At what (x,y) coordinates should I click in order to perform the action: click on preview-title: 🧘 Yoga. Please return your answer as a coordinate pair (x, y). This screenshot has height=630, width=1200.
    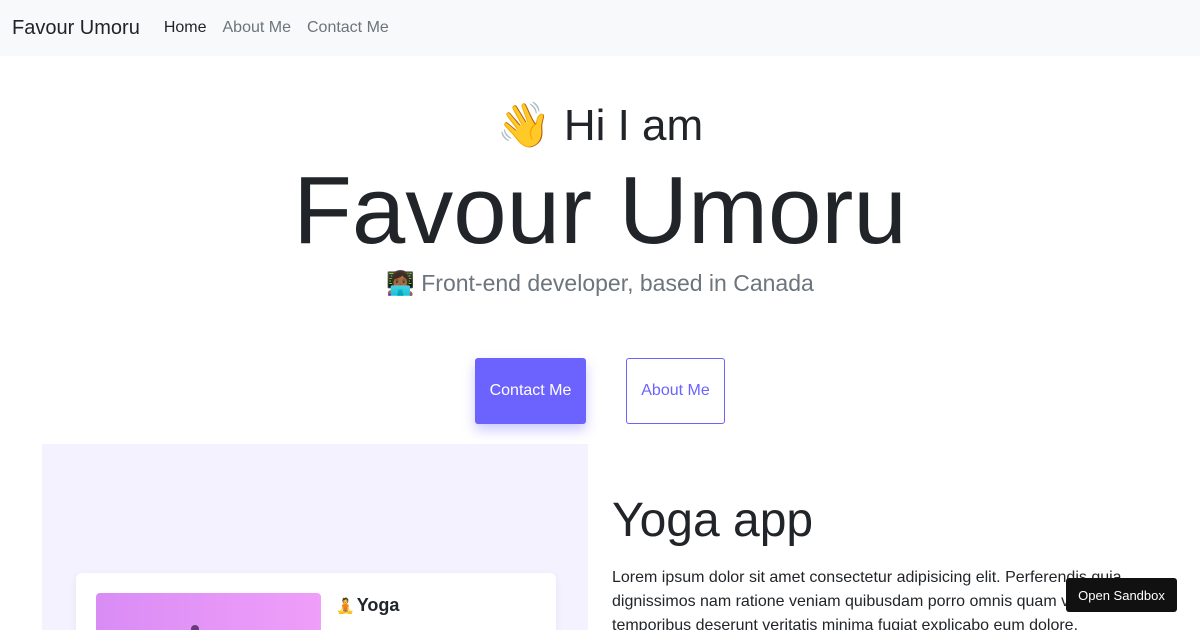
    Looking at the image, I should click on (367, 605).